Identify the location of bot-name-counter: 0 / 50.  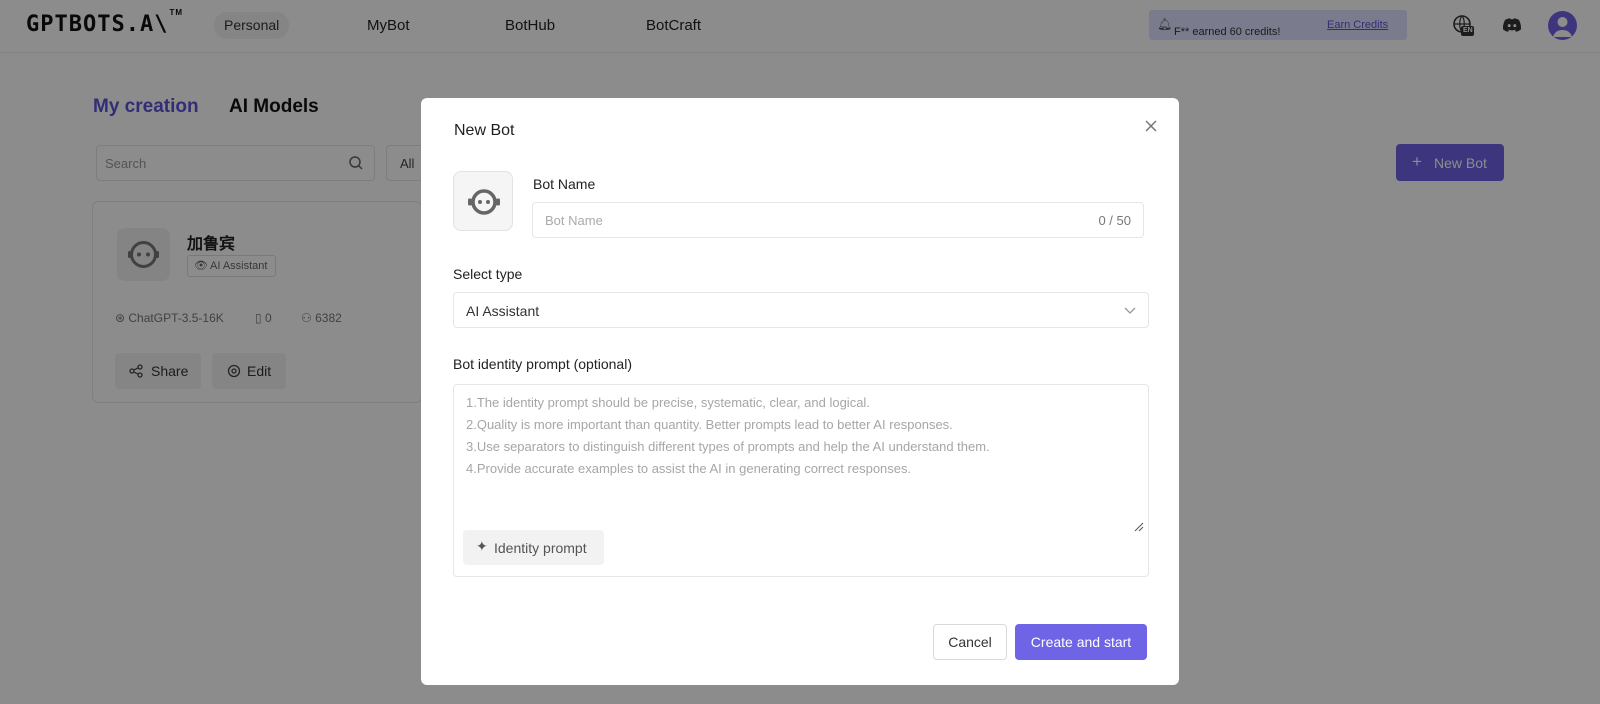
(1114, 220).